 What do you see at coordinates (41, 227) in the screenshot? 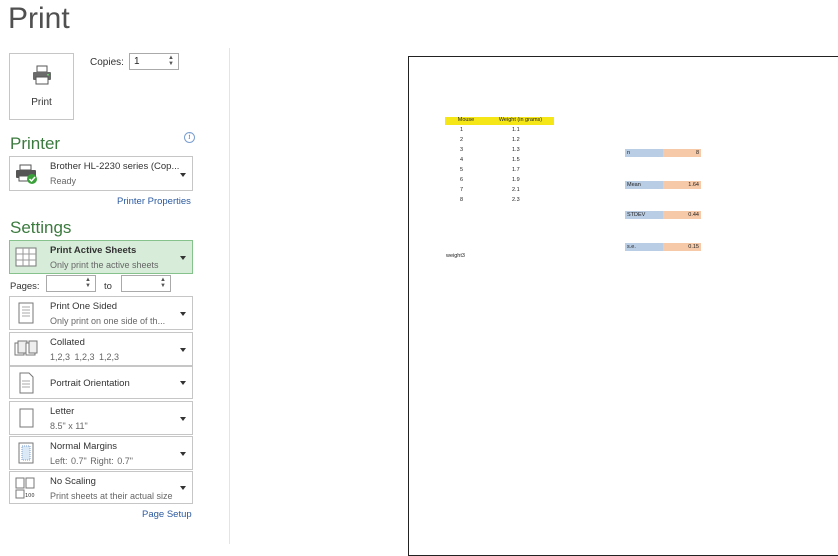
I see `settings-heading: Settings` at bounding box center [41, 227].